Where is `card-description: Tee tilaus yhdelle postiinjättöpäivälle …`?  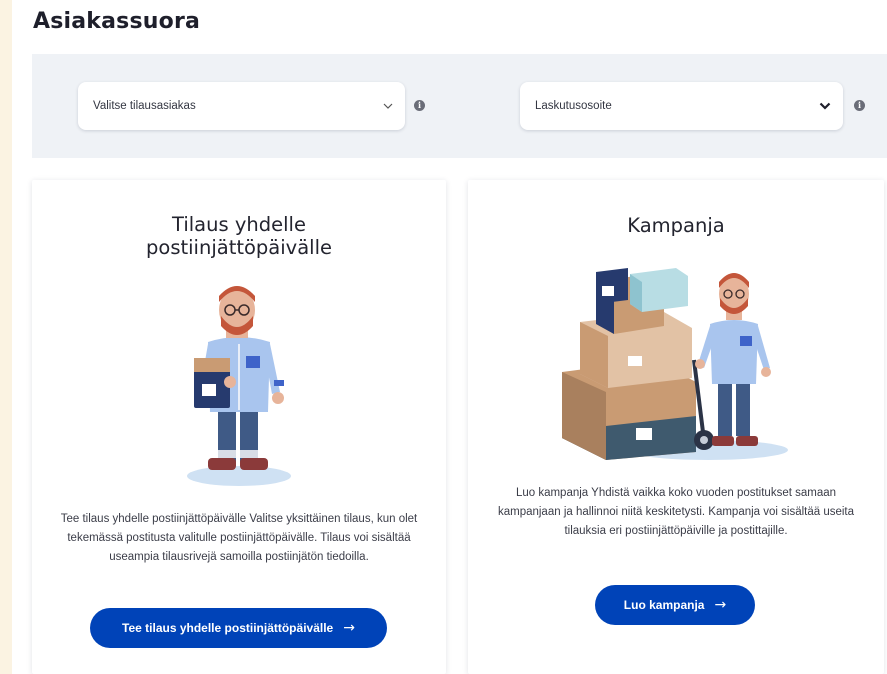
card-description: Tee tilaus yhdelle postiinjättöpäivälle … is located at coordinates (239, 538).